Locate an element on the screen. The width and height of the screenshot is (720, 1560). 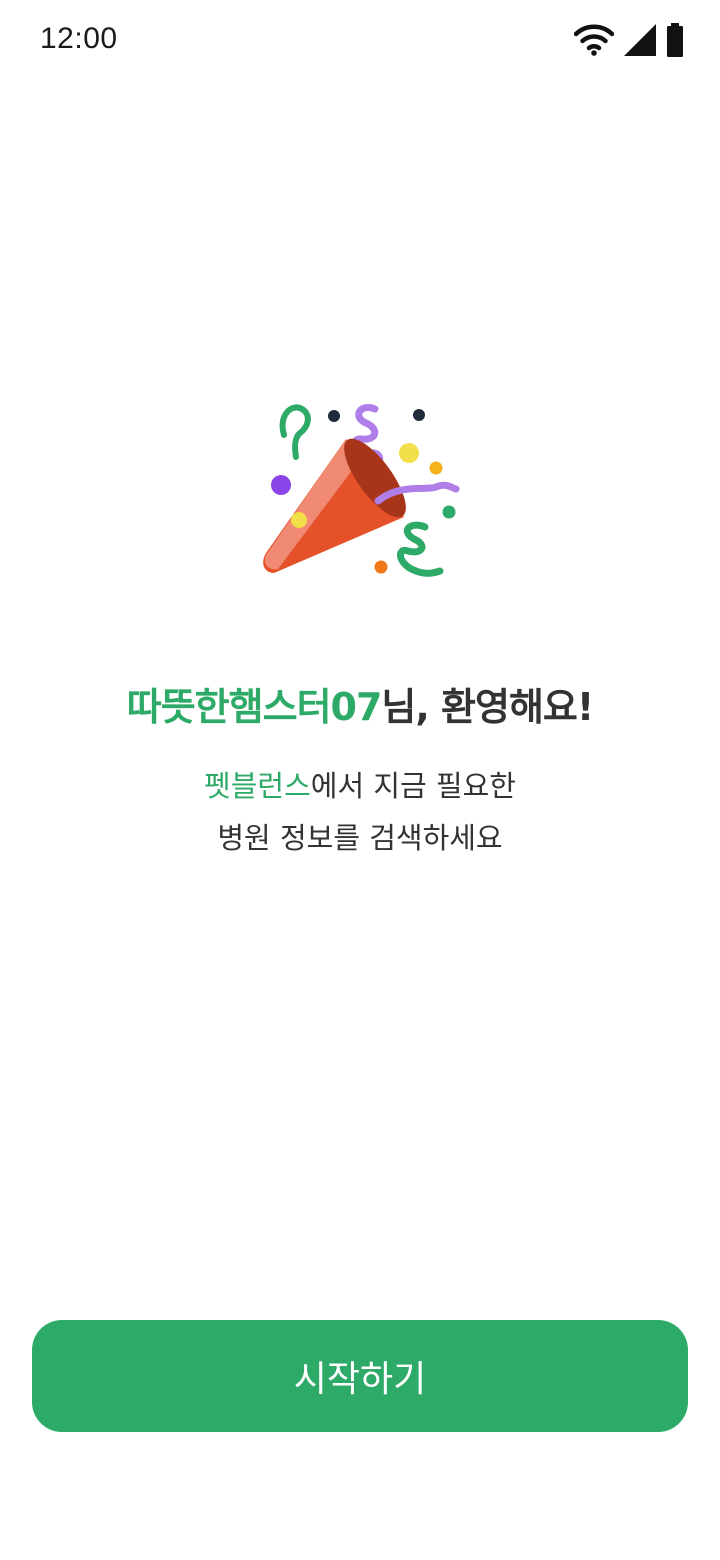
status-time: 12:00 is located at coordinates (79, 38).